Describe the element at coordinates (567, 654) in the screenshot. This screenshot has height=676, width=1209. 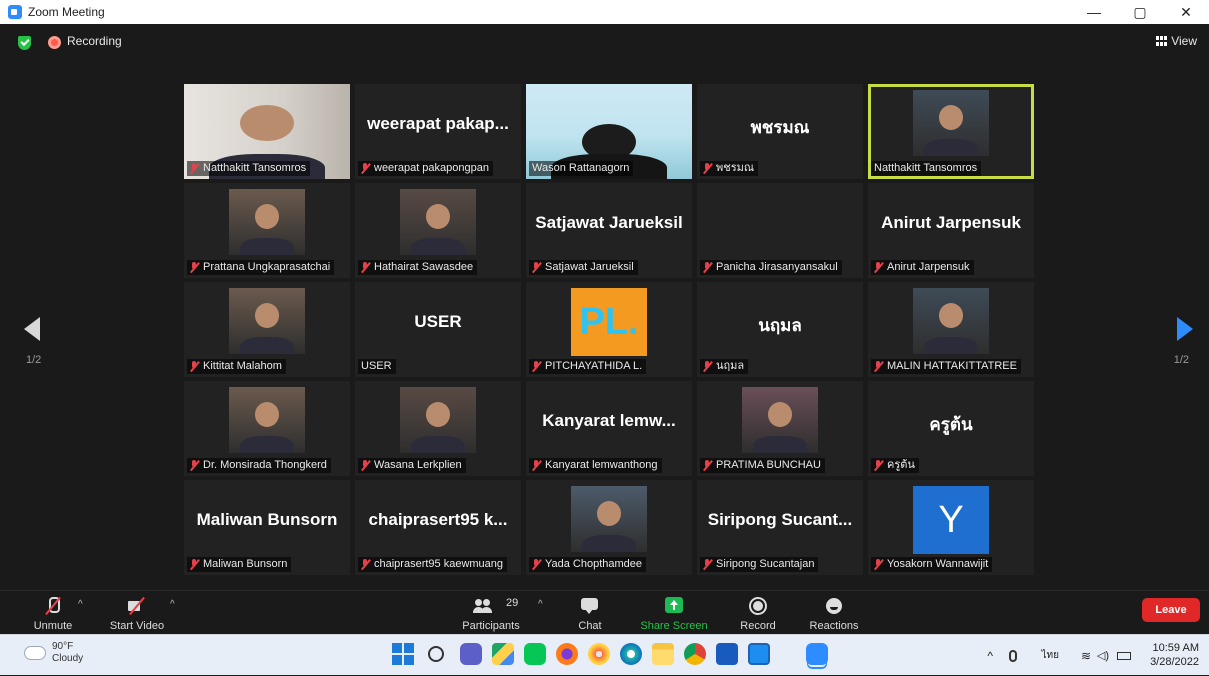
I see `firefox-icon` at that location.